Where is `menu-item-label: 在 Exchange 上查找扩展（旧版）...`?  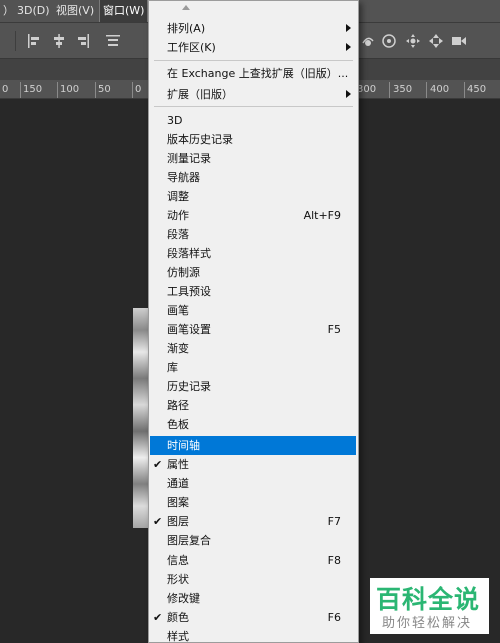
menu-item-label: 在 Exchange 上查找扩展（旧版）... is located at coordinates (258, 73).